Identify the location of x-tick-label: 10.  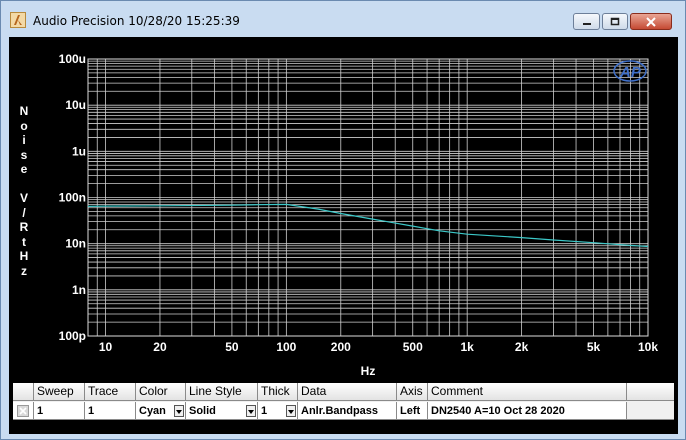
(106, 347).